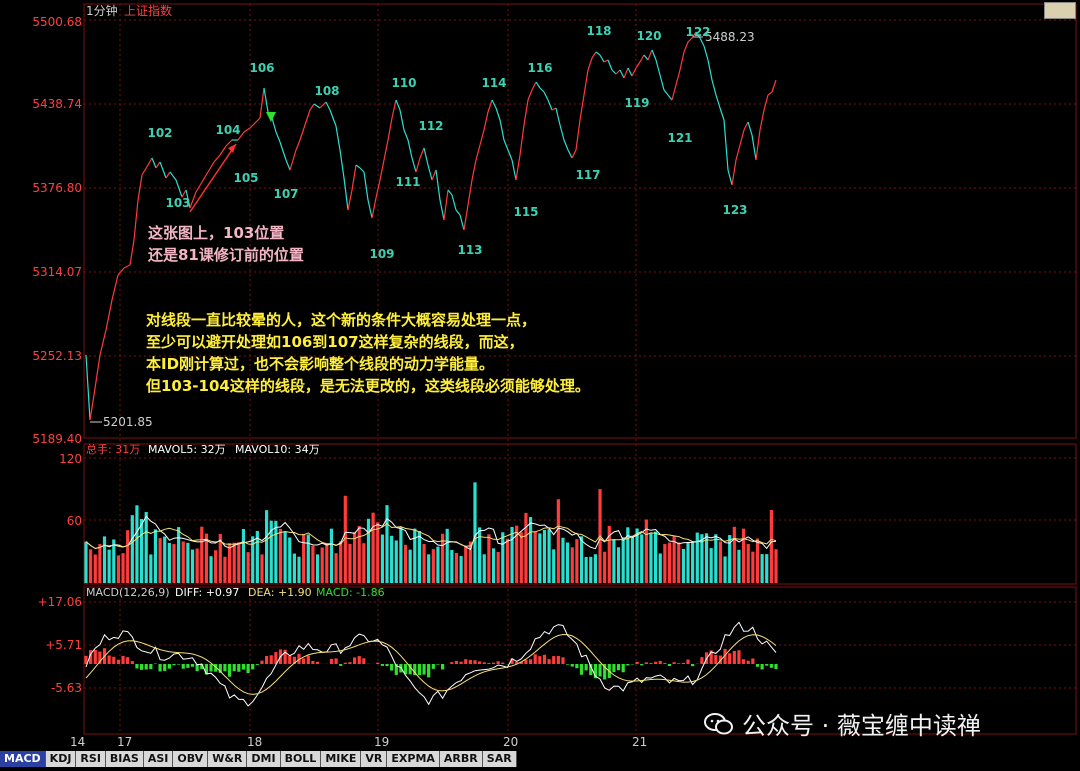 The height and width of the screenshot is (771, 1080). I want to click on tab-mike: MIKE, so click(341, 759).